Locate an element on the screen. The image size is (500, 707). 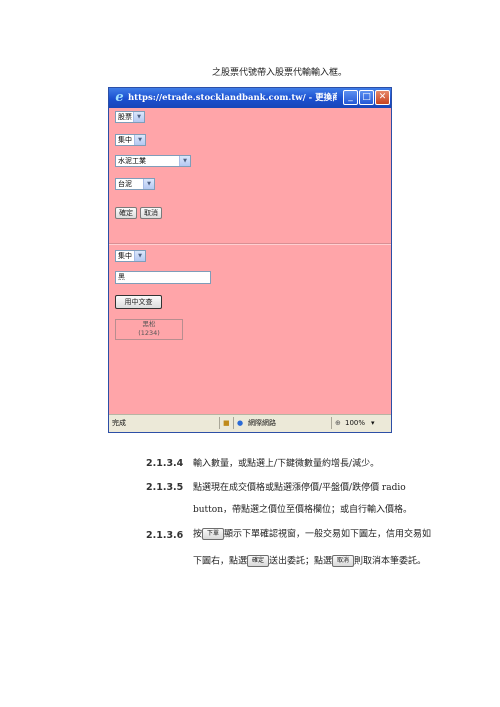
section-divider is located at coordinates (250, 244).